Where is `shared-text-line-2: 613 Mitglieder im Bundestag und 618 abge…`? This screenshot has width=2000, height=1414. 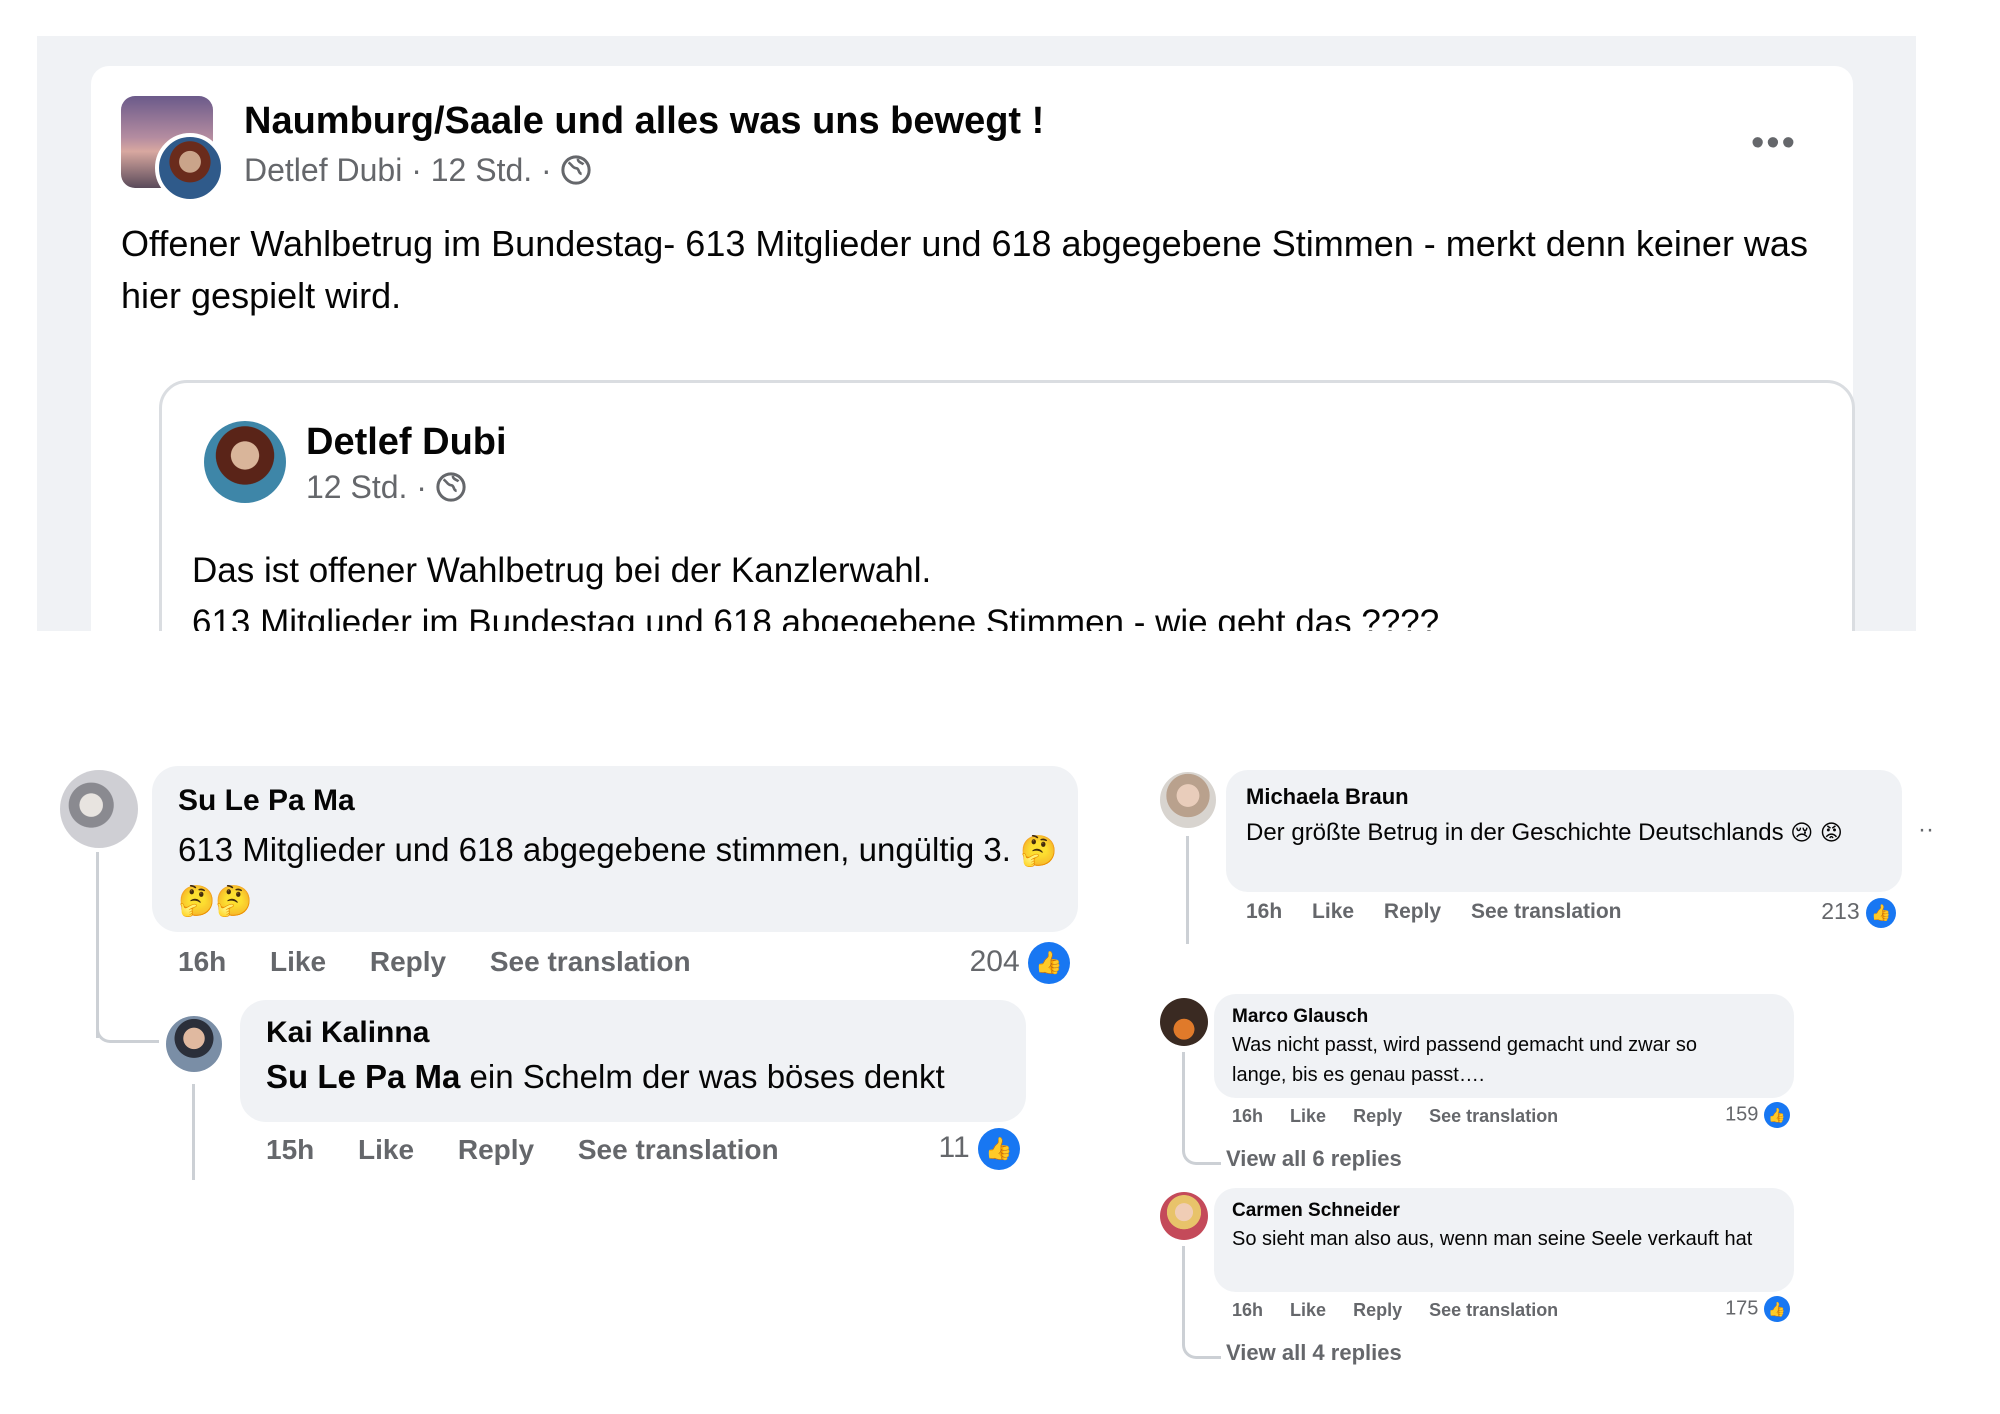
shared-text-line-2: 613 Mitglieder im Bundestag und 618 abge… is located at coordinates (816, 617).